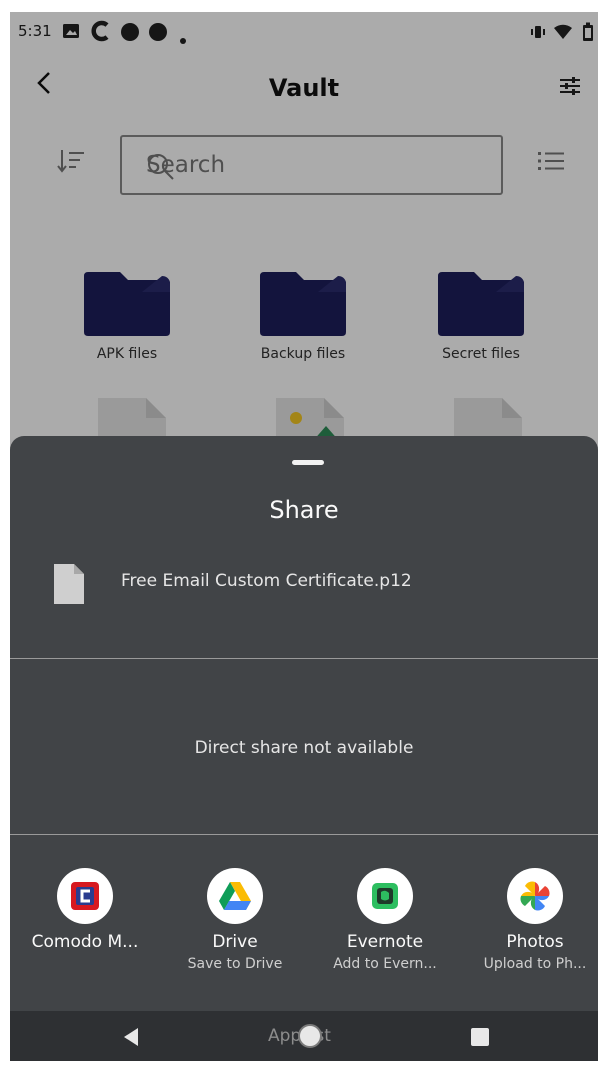 The width and height of the screenshot is (598, 1073). Describe the element at coordinates (69, 586) in the screenshot. I see `document-icon` at that location.